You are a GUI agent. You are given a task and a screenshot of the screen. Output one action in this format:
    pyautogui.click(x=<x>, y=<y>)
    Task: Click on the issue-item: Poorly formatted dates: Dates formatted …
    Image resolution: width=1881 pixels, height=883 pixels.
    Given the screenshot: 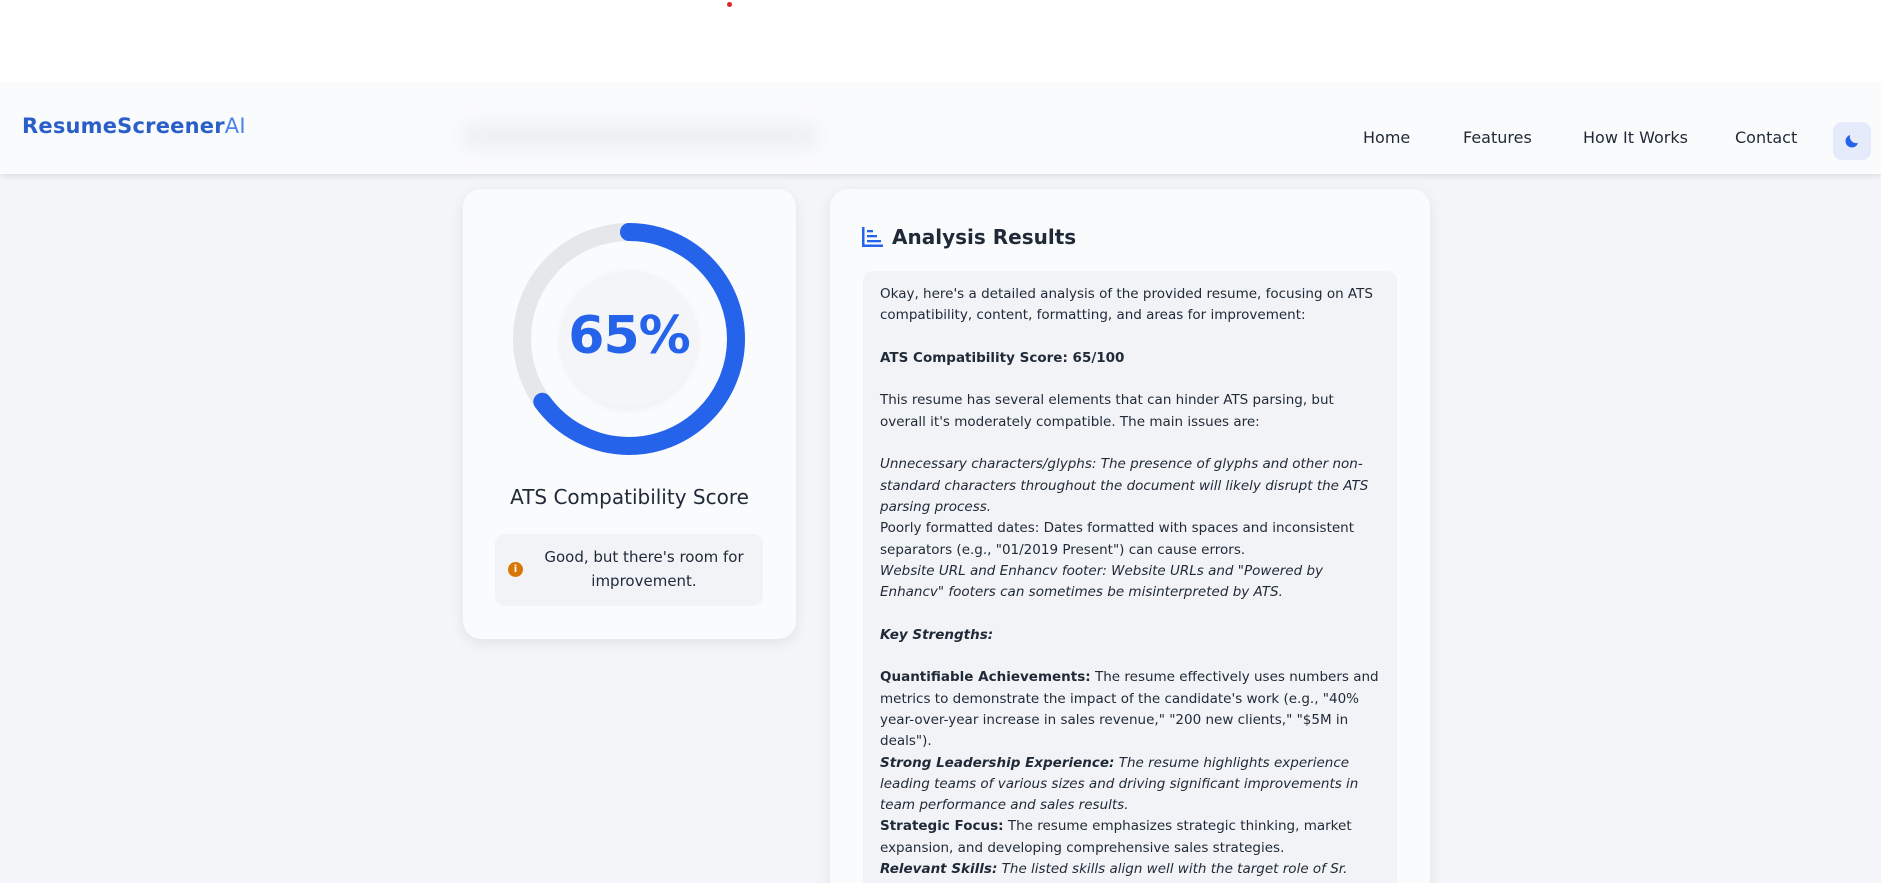 What is the action you would take?
    pyautogui.click(x=1117, y=539)
    